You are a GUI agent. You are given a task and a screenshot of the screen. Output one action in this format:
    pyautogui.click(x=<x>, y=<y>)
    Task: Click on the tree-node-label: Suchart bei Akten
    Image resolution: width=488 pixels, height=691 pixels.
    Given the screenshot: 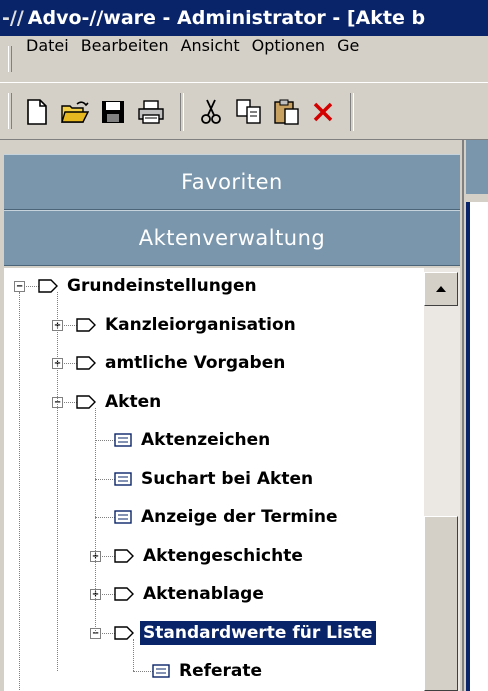 What is the action you would take?
    pyautogui.click(x=227, y=478)
    